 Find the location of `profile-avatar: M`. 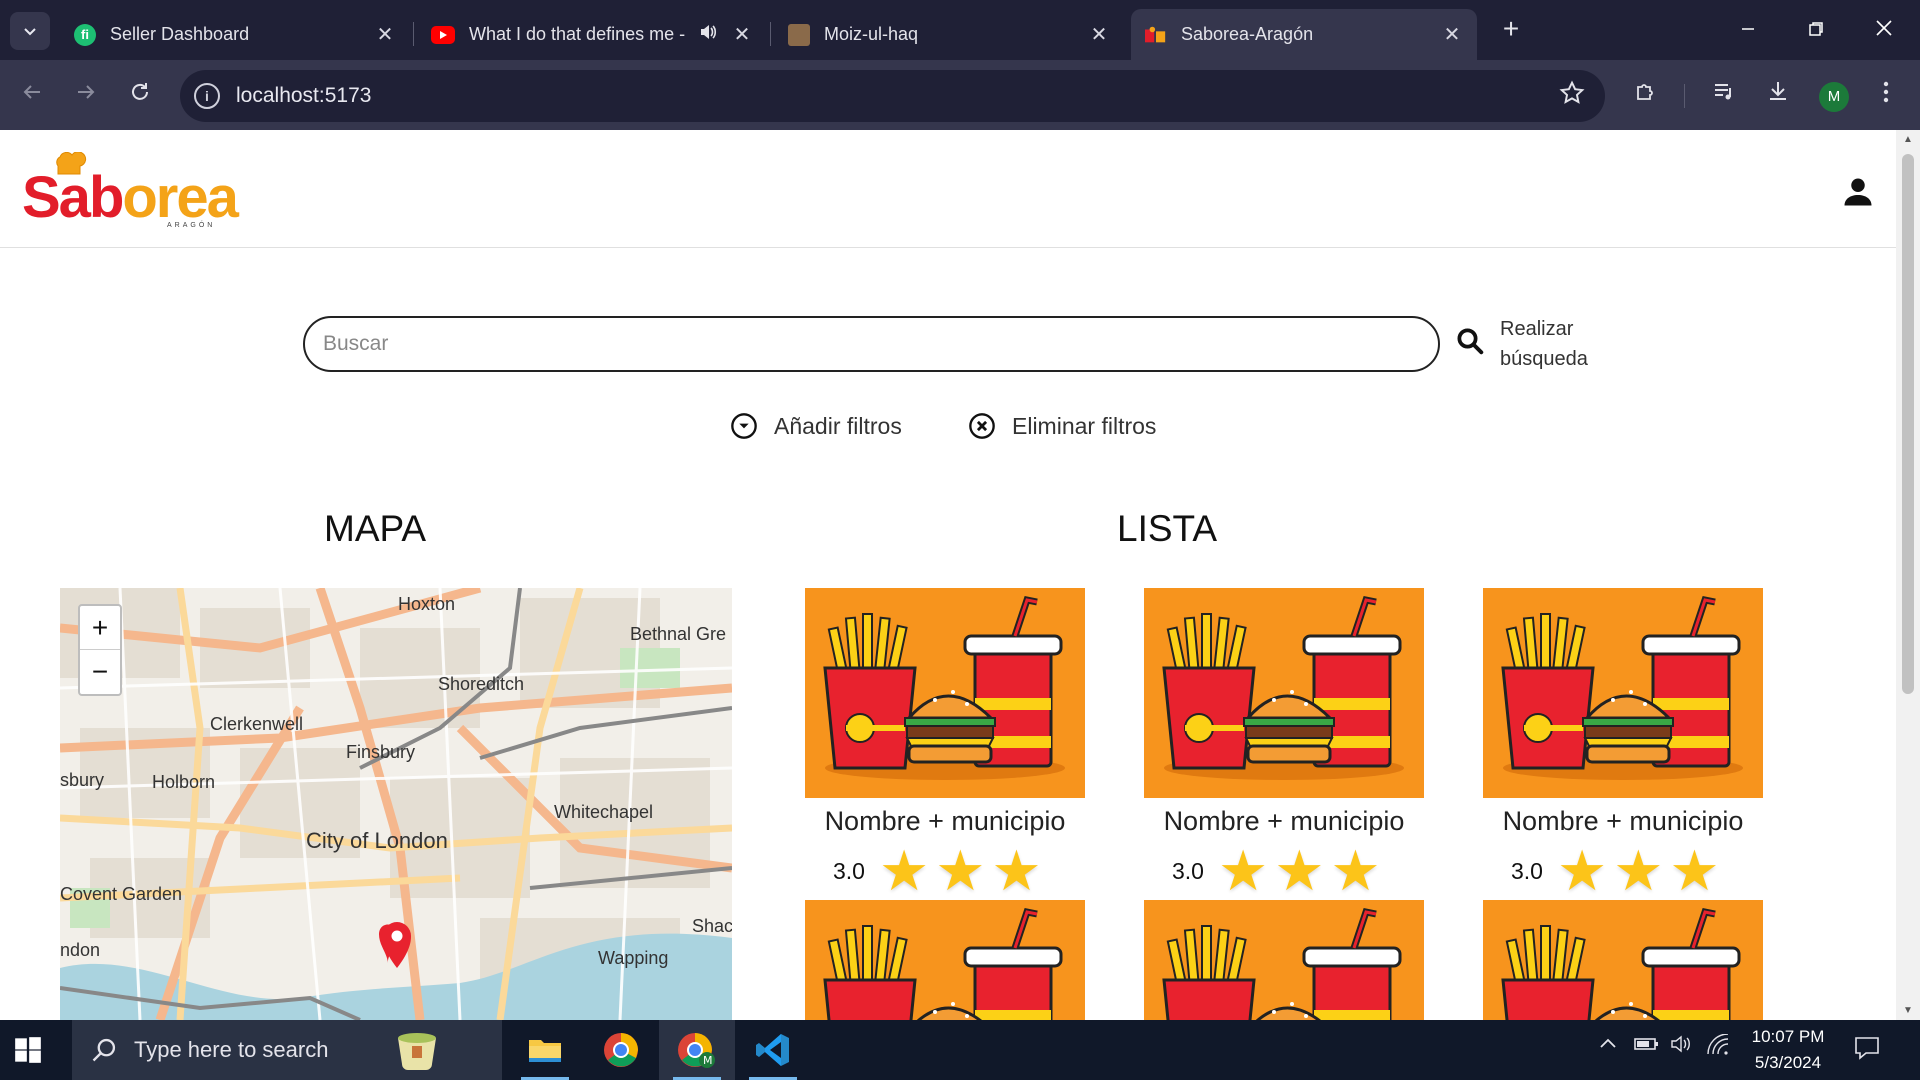

profile-avatar: M is located at coordinates (1834, 97).